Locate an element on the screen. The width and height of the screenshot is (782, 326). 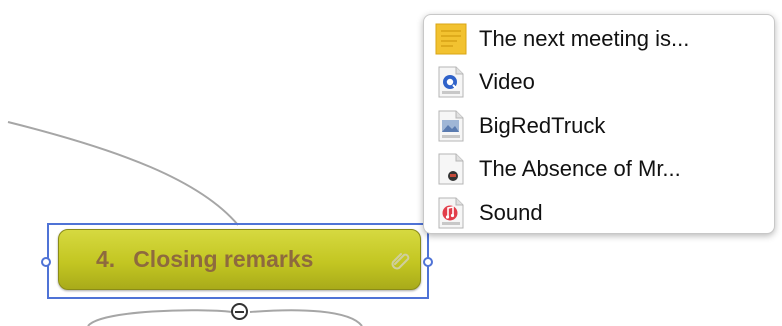
png-file-icon is located at coordinates (451, 126).